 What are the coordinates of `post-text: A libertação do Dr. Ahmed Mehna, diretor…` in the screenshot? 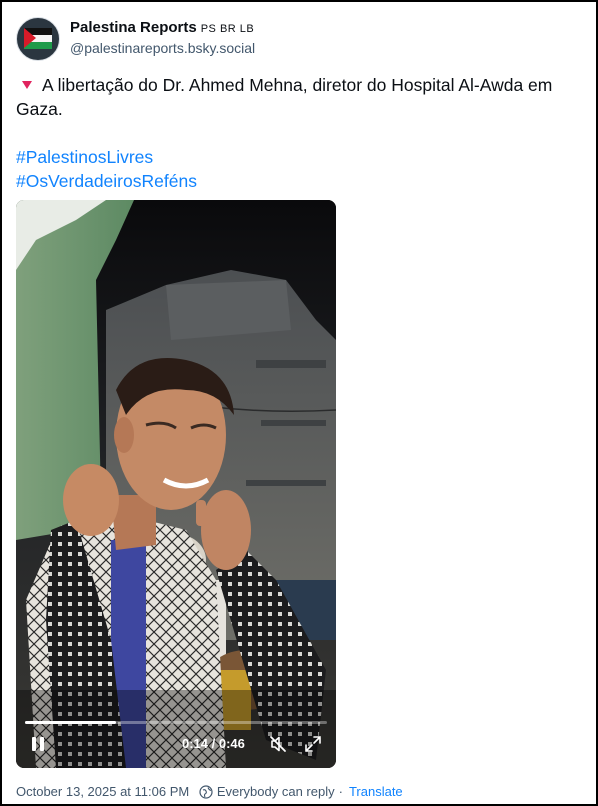 It's located at (286, 97).